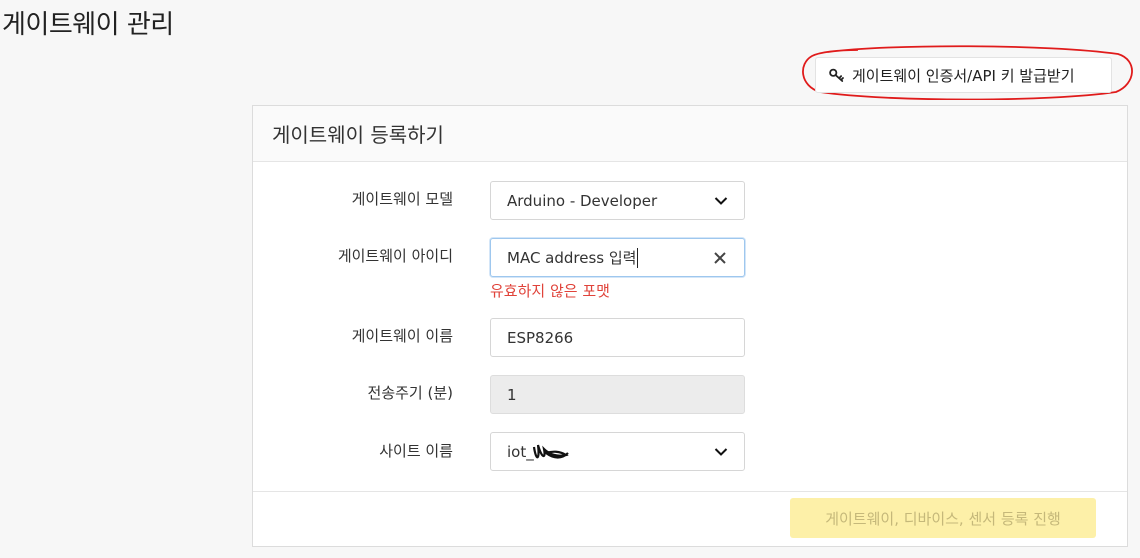 The height and width of the screenshot is (558, 1140). I want to click on model-select: Arduino - Developer, so click(617, 200).